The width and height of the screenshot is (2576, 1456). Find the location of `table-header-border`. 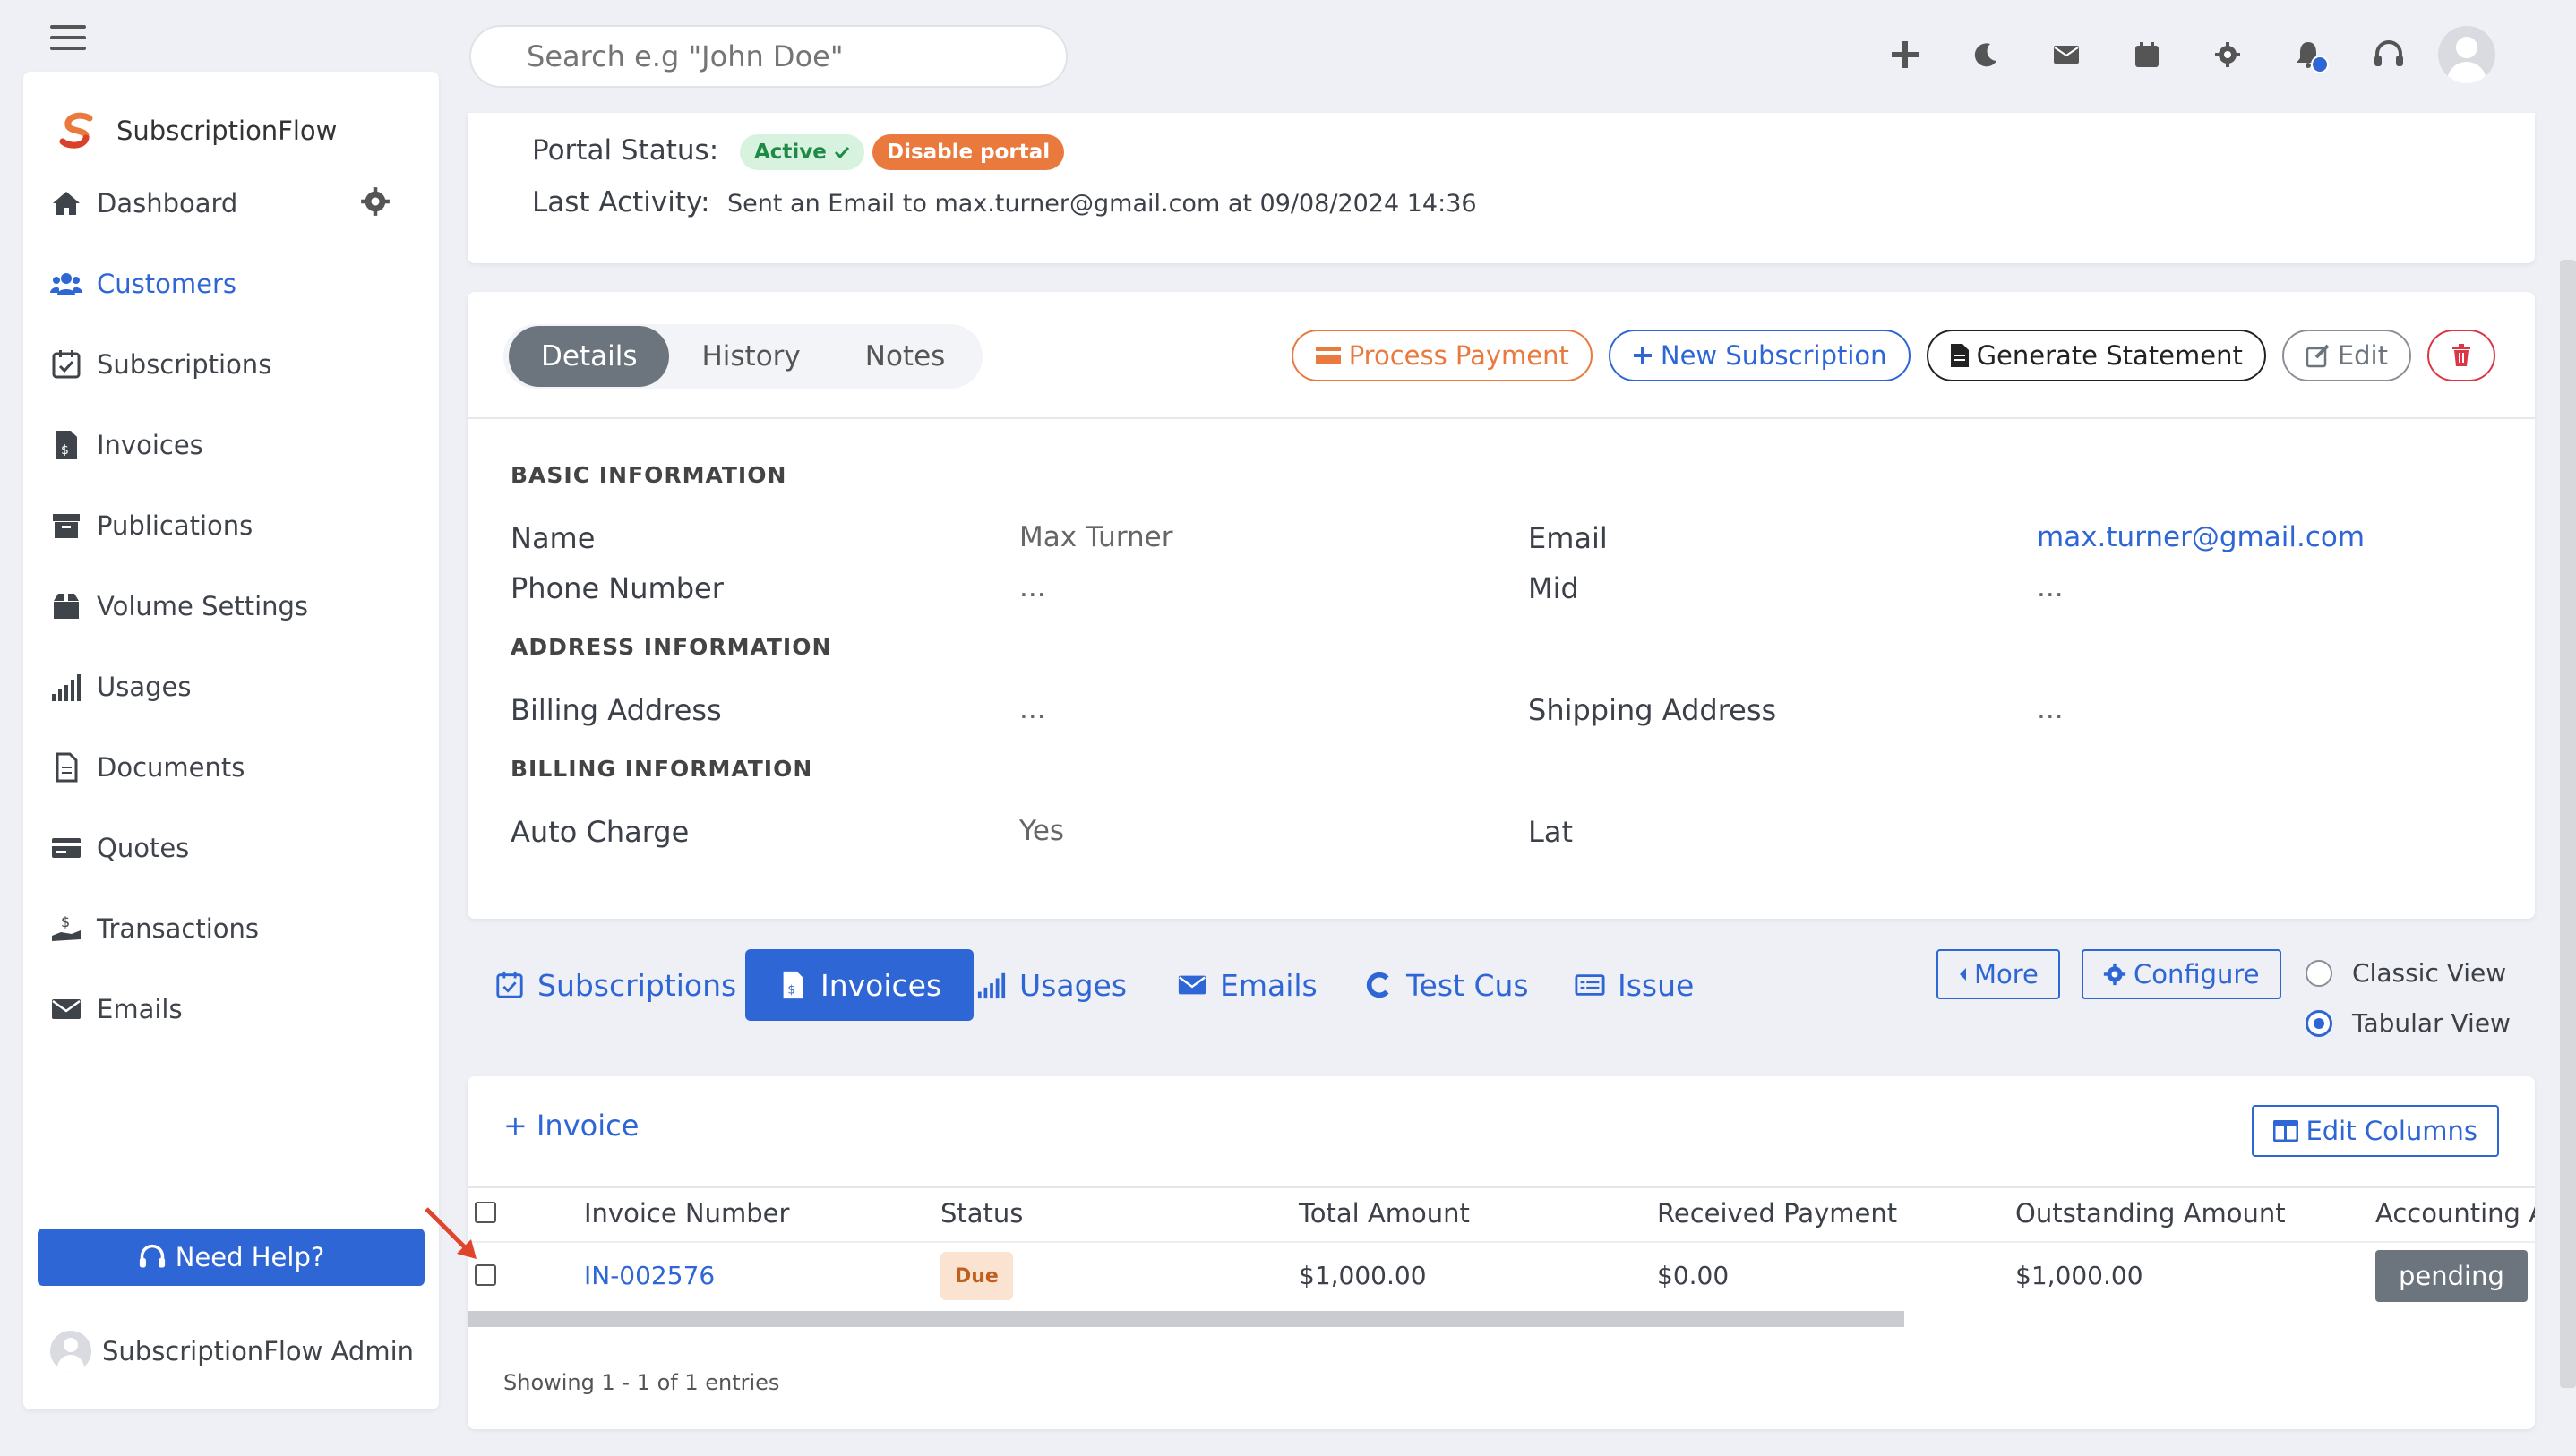

table-header-border is located at coordinates (1501, 1187).